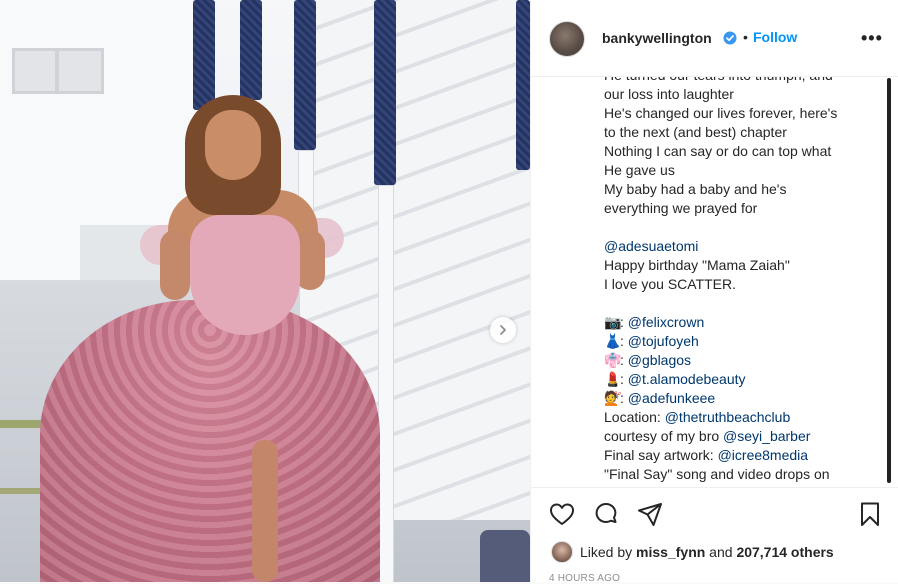  Describe the element at coordinates (721, 113) in the screenshot. I see `caption-text: He's changed our lives forever, here's` at that location.